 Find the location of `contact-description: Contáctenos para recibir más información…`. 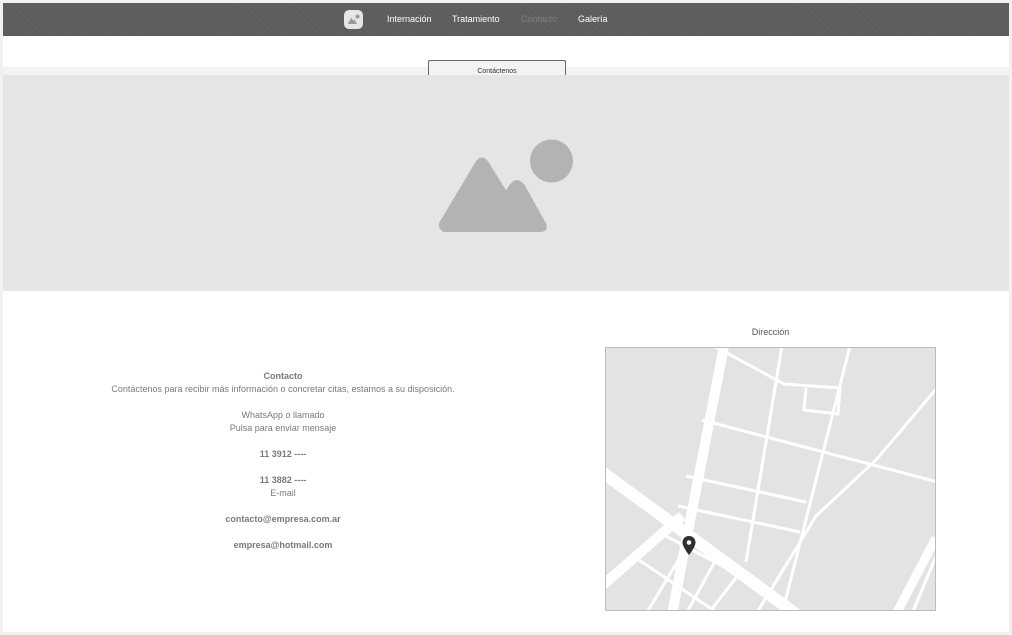

contact-description: Contáctenos para recibir más información… is located at coordinates (283, 389).